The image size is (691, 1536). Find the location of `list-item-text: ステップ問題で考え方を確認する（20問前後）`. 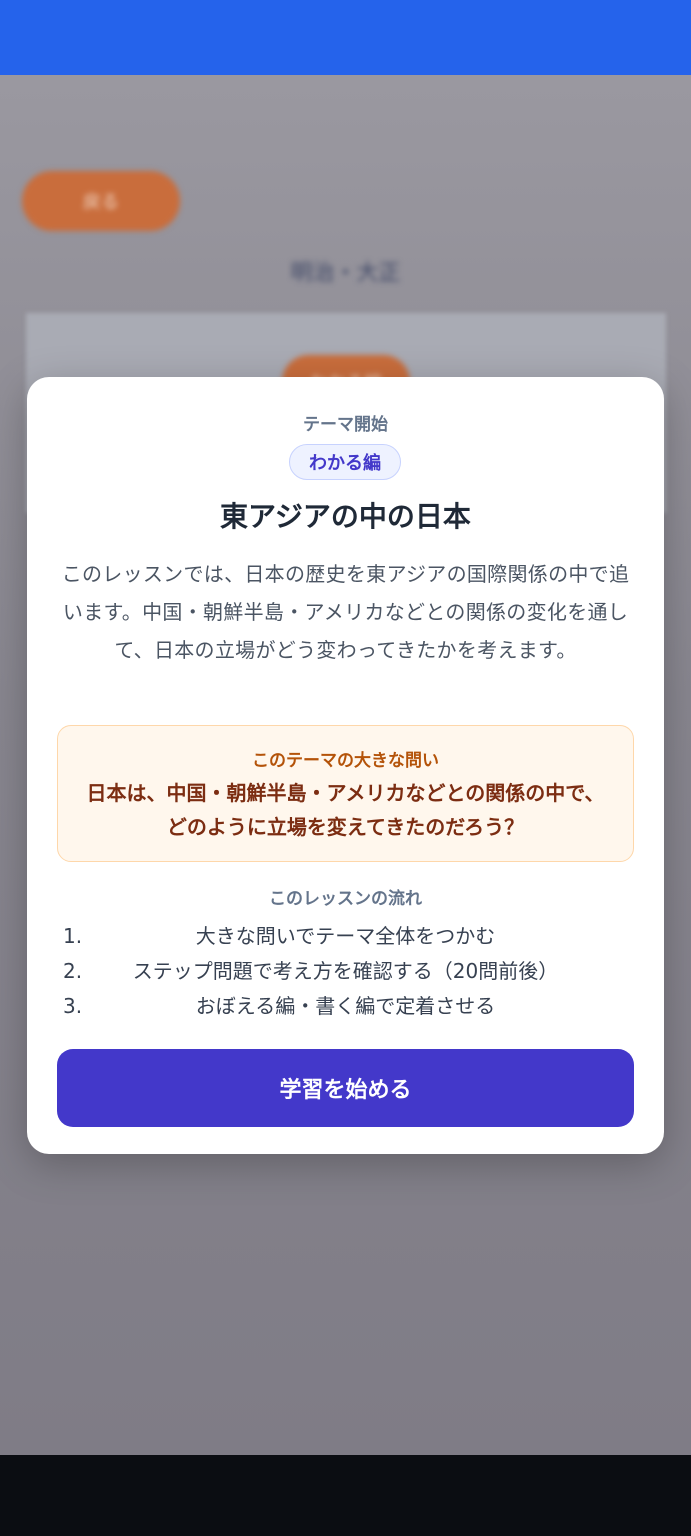

list-item-text: ステップ問題で考え方を確認する（20問前後） is located at coordinates (345, 971).